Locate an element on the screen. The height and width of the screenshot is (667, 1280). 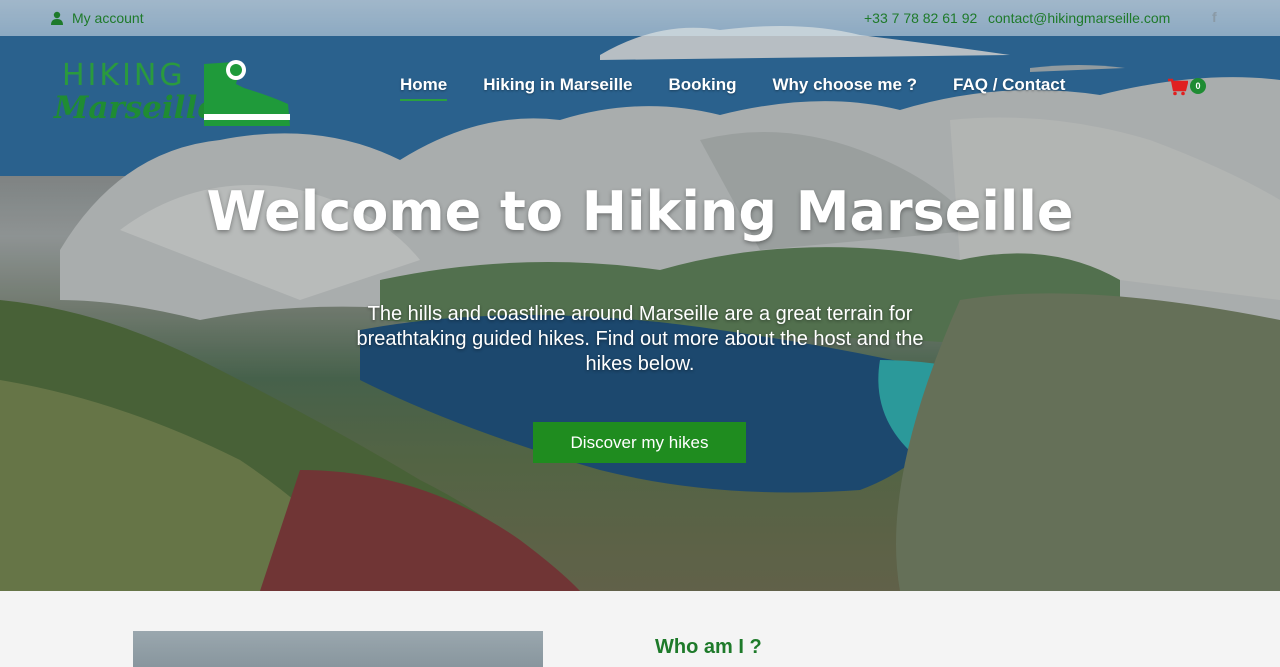
who-am-i-heading: Who am I ? is located at coordinates (708, 647).